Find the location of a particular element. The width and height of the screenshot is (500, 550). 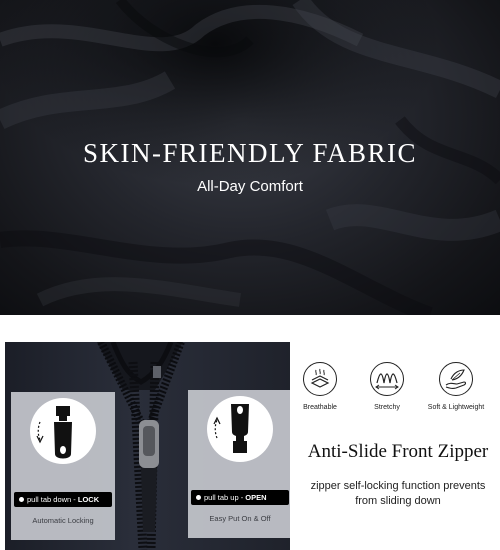

feature-stretchy: Stretchy is located at coordinates (387, 386).